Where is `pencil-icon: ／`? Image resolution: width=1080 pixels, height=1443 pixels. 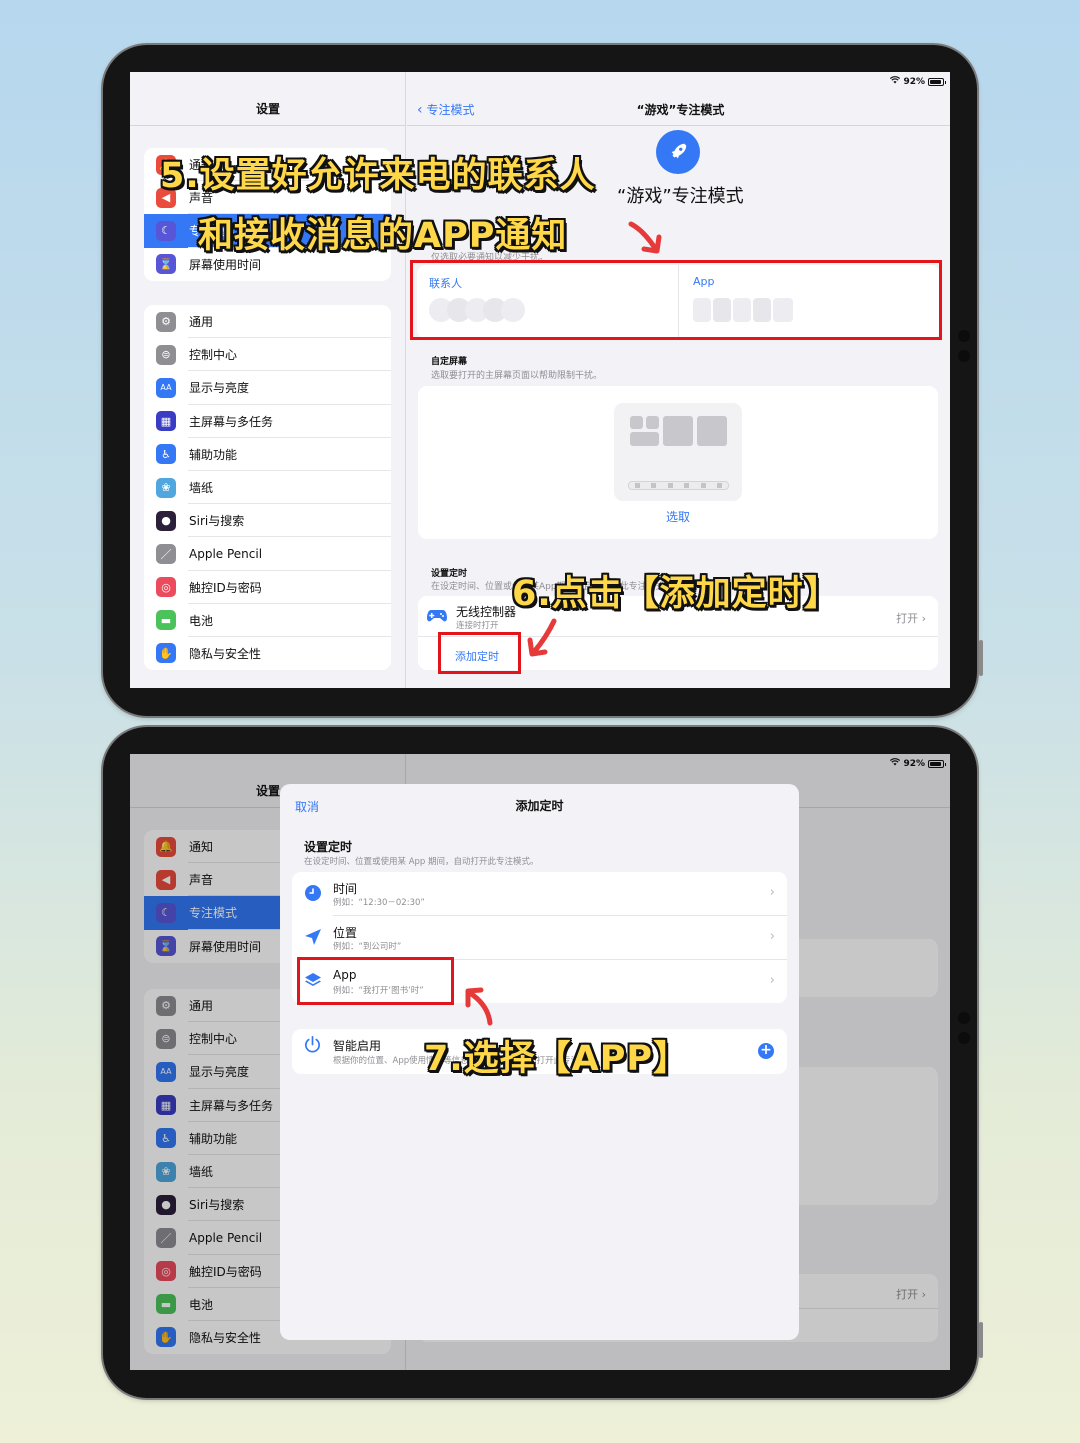 pencil-icon: ／ is located at coordinates (166, 553).